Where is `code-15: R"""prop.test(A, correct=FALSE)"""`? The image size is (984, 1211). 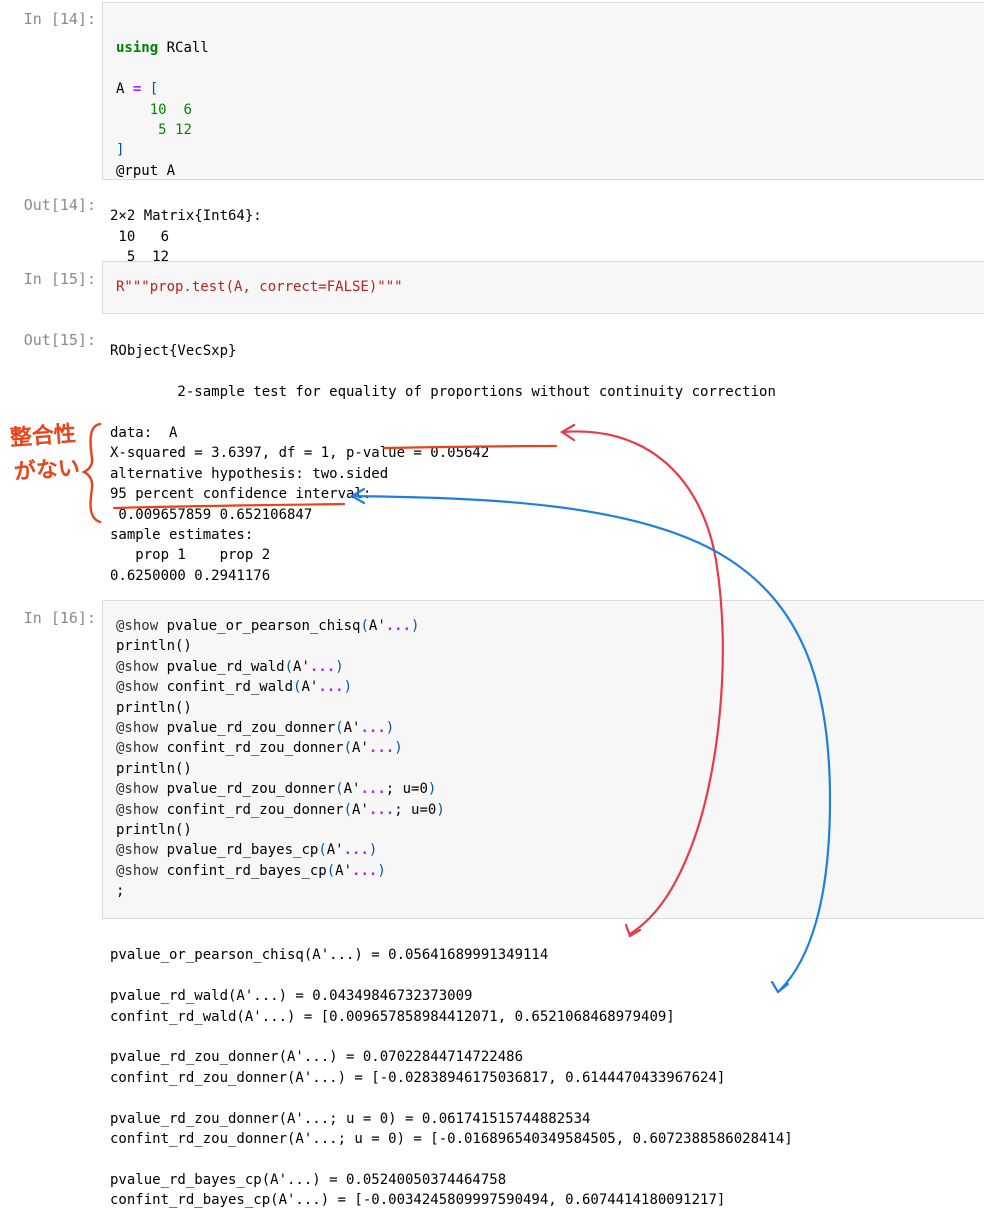 code-15: R"""prop.test(A, correct=FALSE)""" is located at coordinates (259, 287).